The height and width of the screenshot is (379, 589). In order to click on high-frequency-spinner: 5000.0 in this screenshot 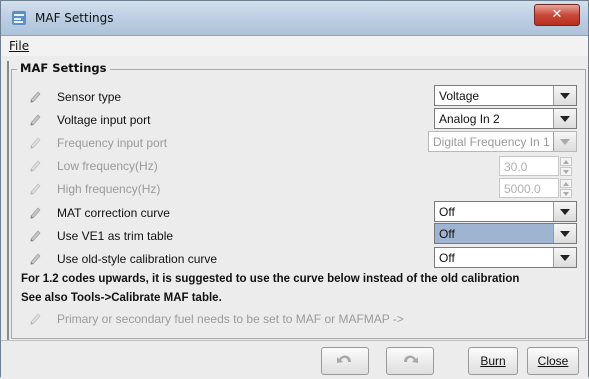, I will do `click(535, 188)`.